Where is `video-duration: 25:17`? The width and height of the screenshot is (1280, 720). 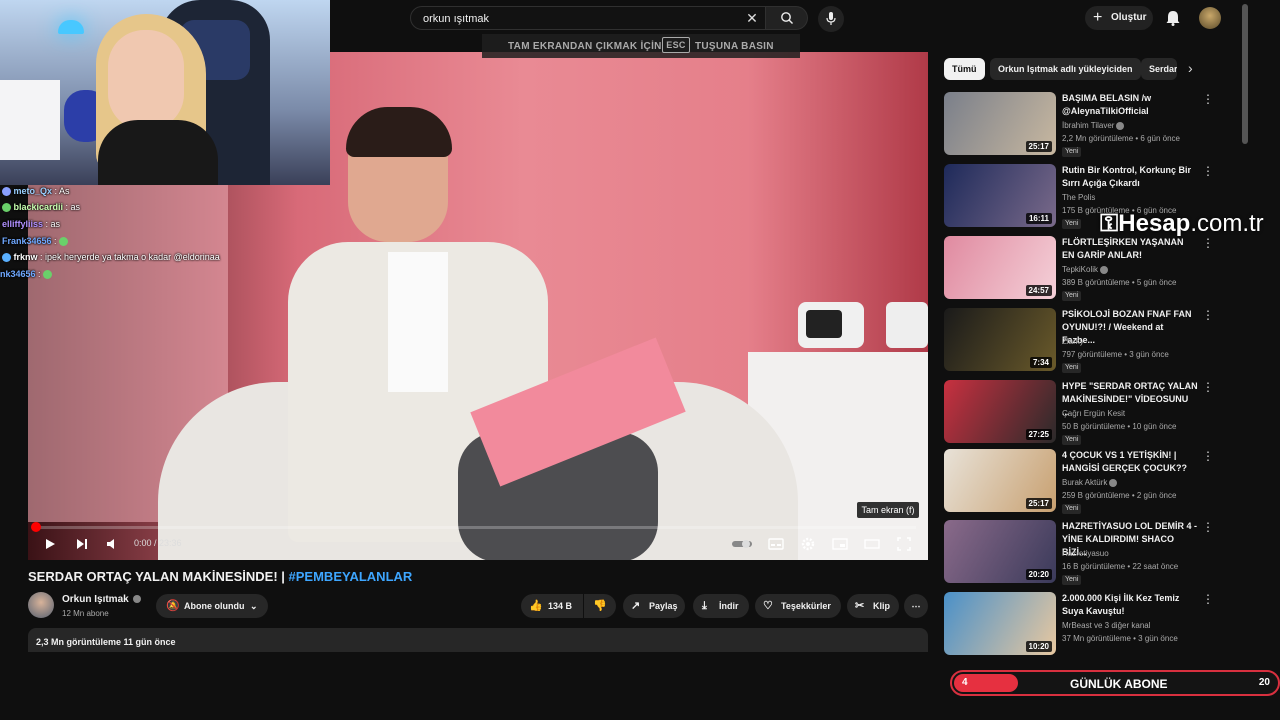
video-duration: 25:17 is located at coordinates (1038, 146).